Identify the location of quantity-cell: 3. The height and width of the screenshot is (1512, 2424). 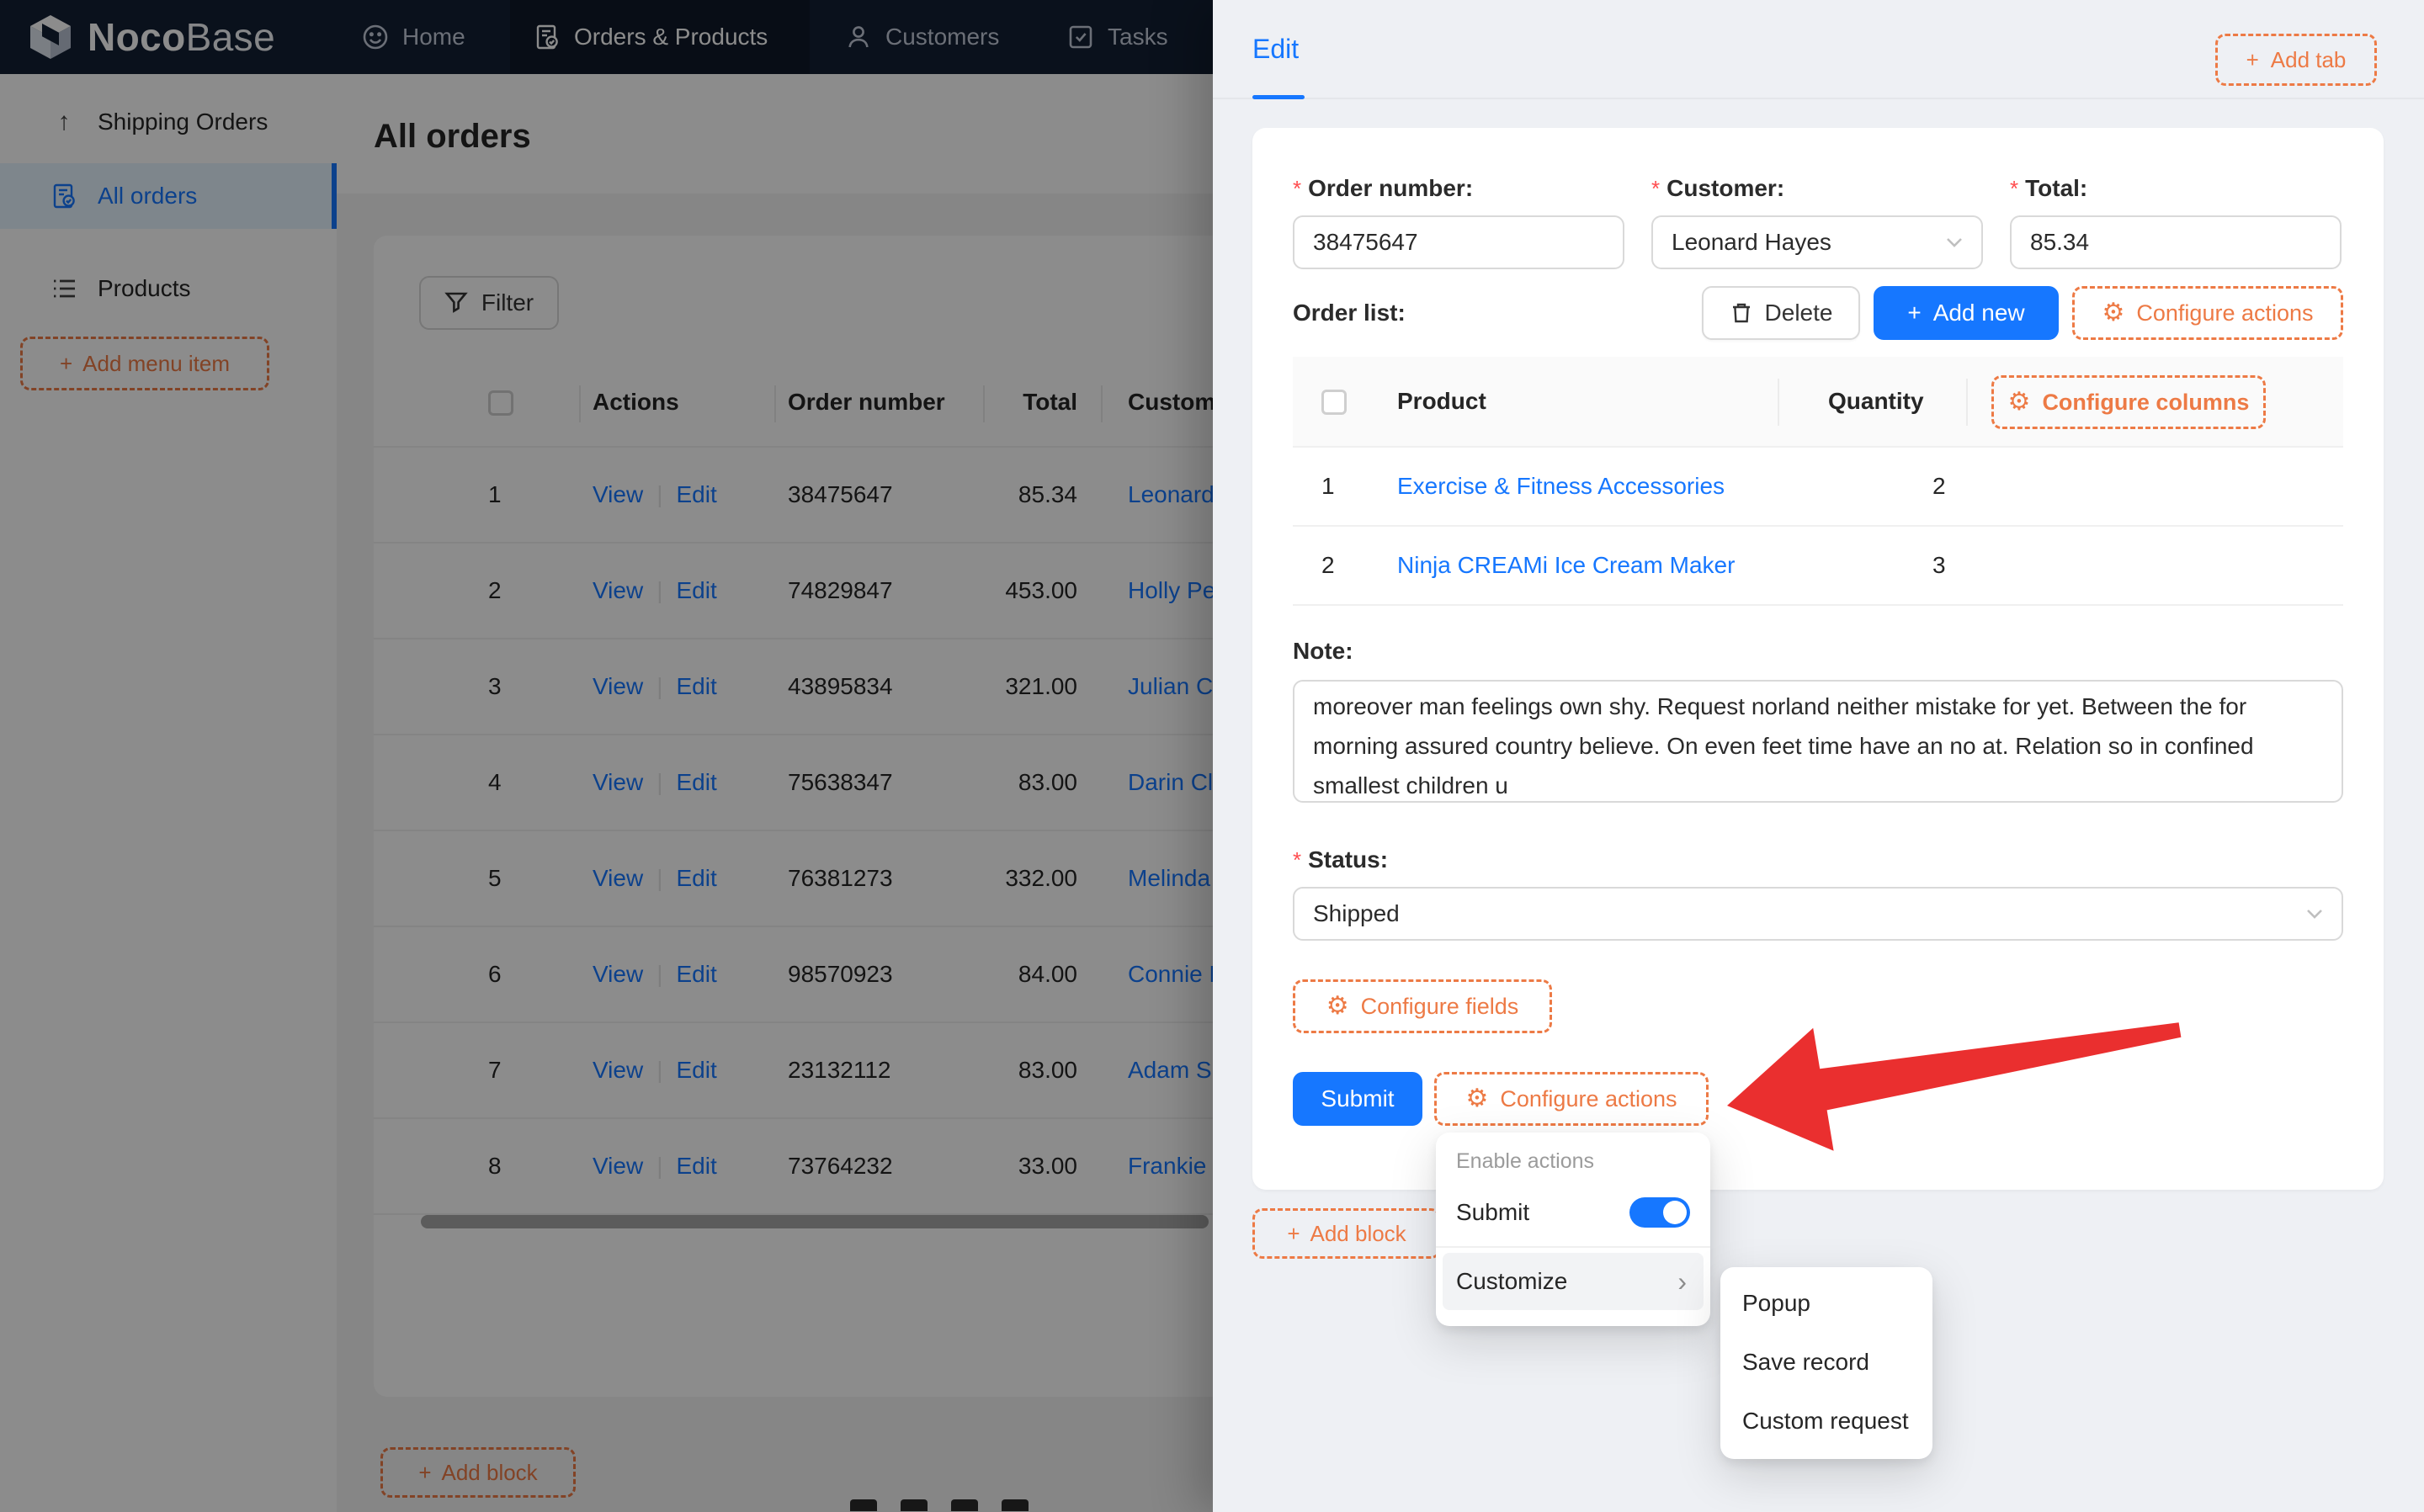
(1939, 565).